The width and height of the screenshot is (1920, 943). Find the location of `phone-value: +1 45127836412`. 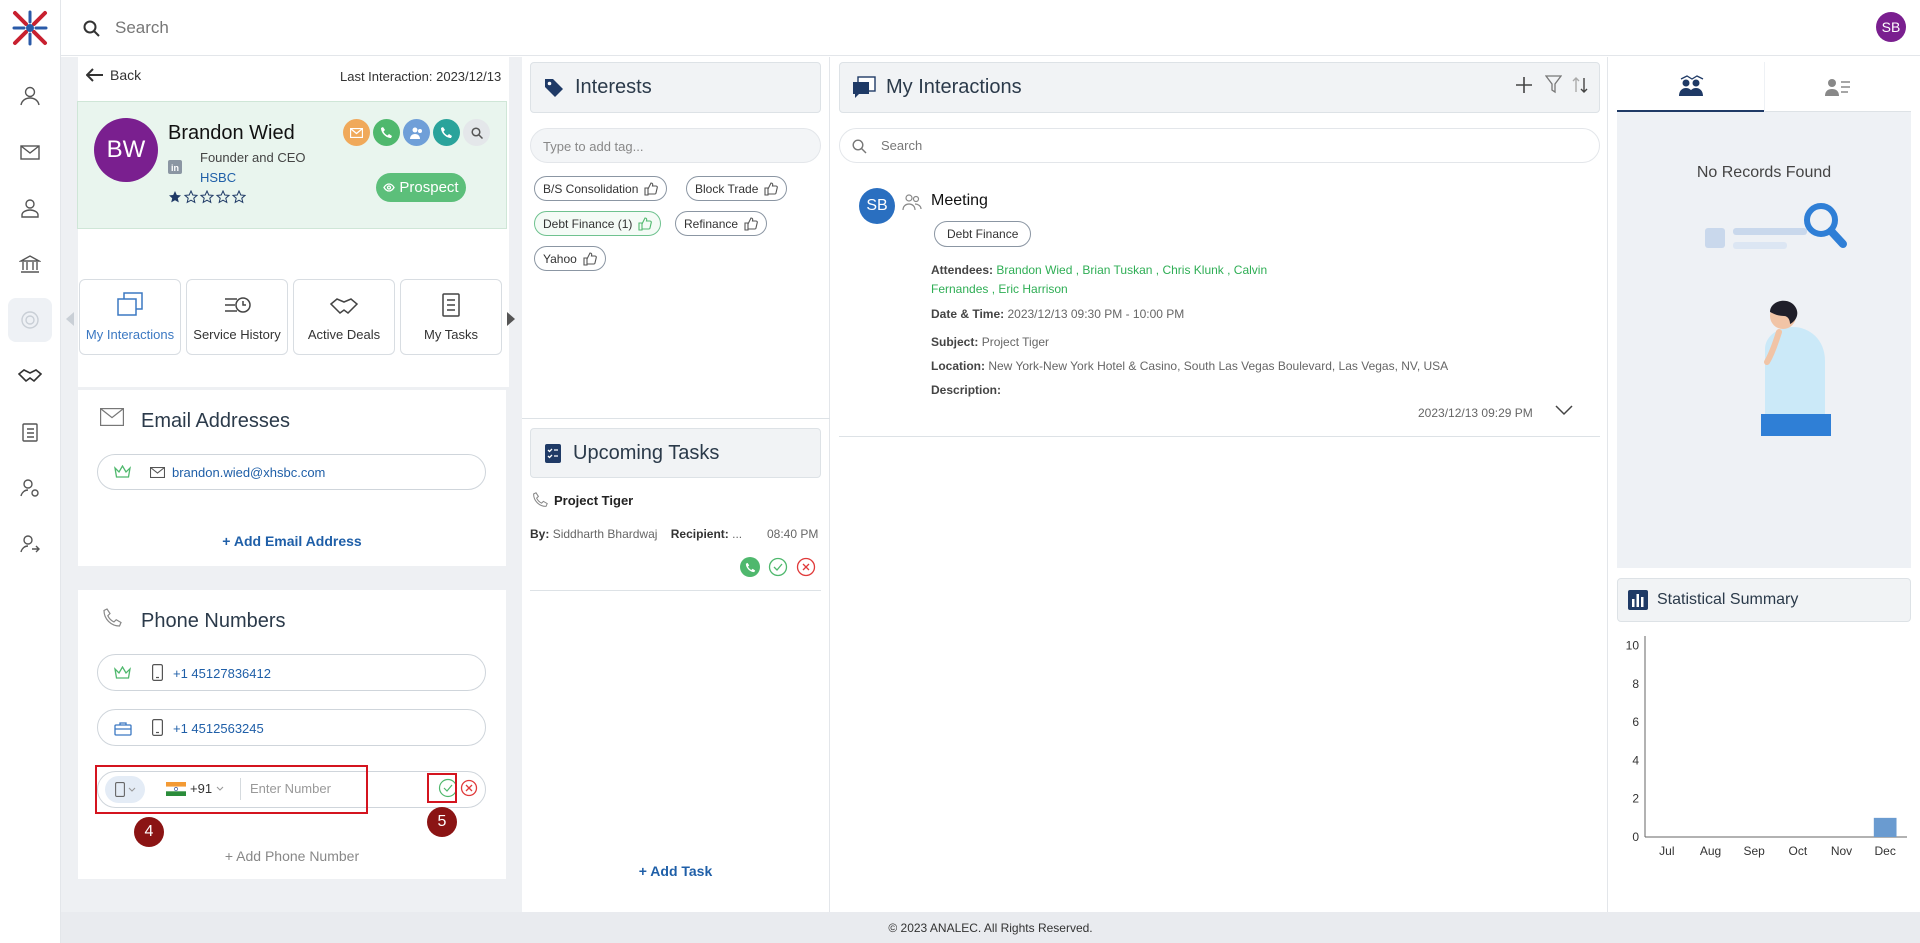

phone-value: +1 45127836412 is located at coordinates (222, 673).